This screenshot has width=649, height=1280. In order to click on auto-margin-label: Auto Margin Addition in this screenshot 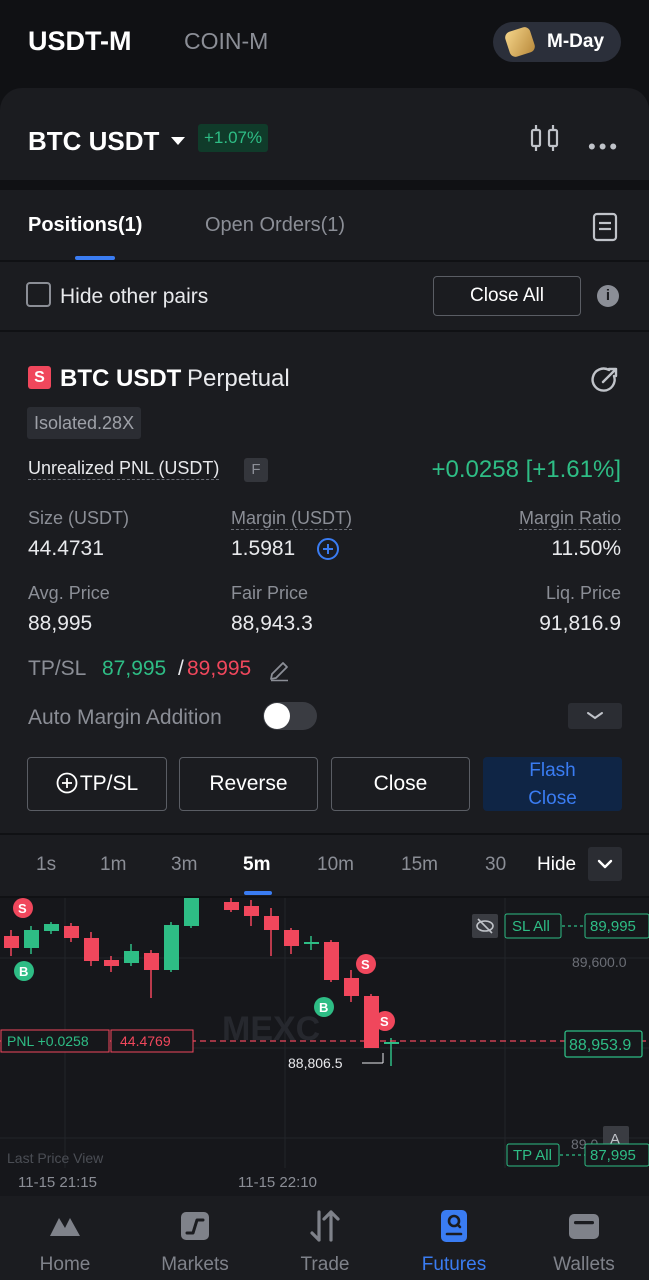, I will do `click(125, 717)`.